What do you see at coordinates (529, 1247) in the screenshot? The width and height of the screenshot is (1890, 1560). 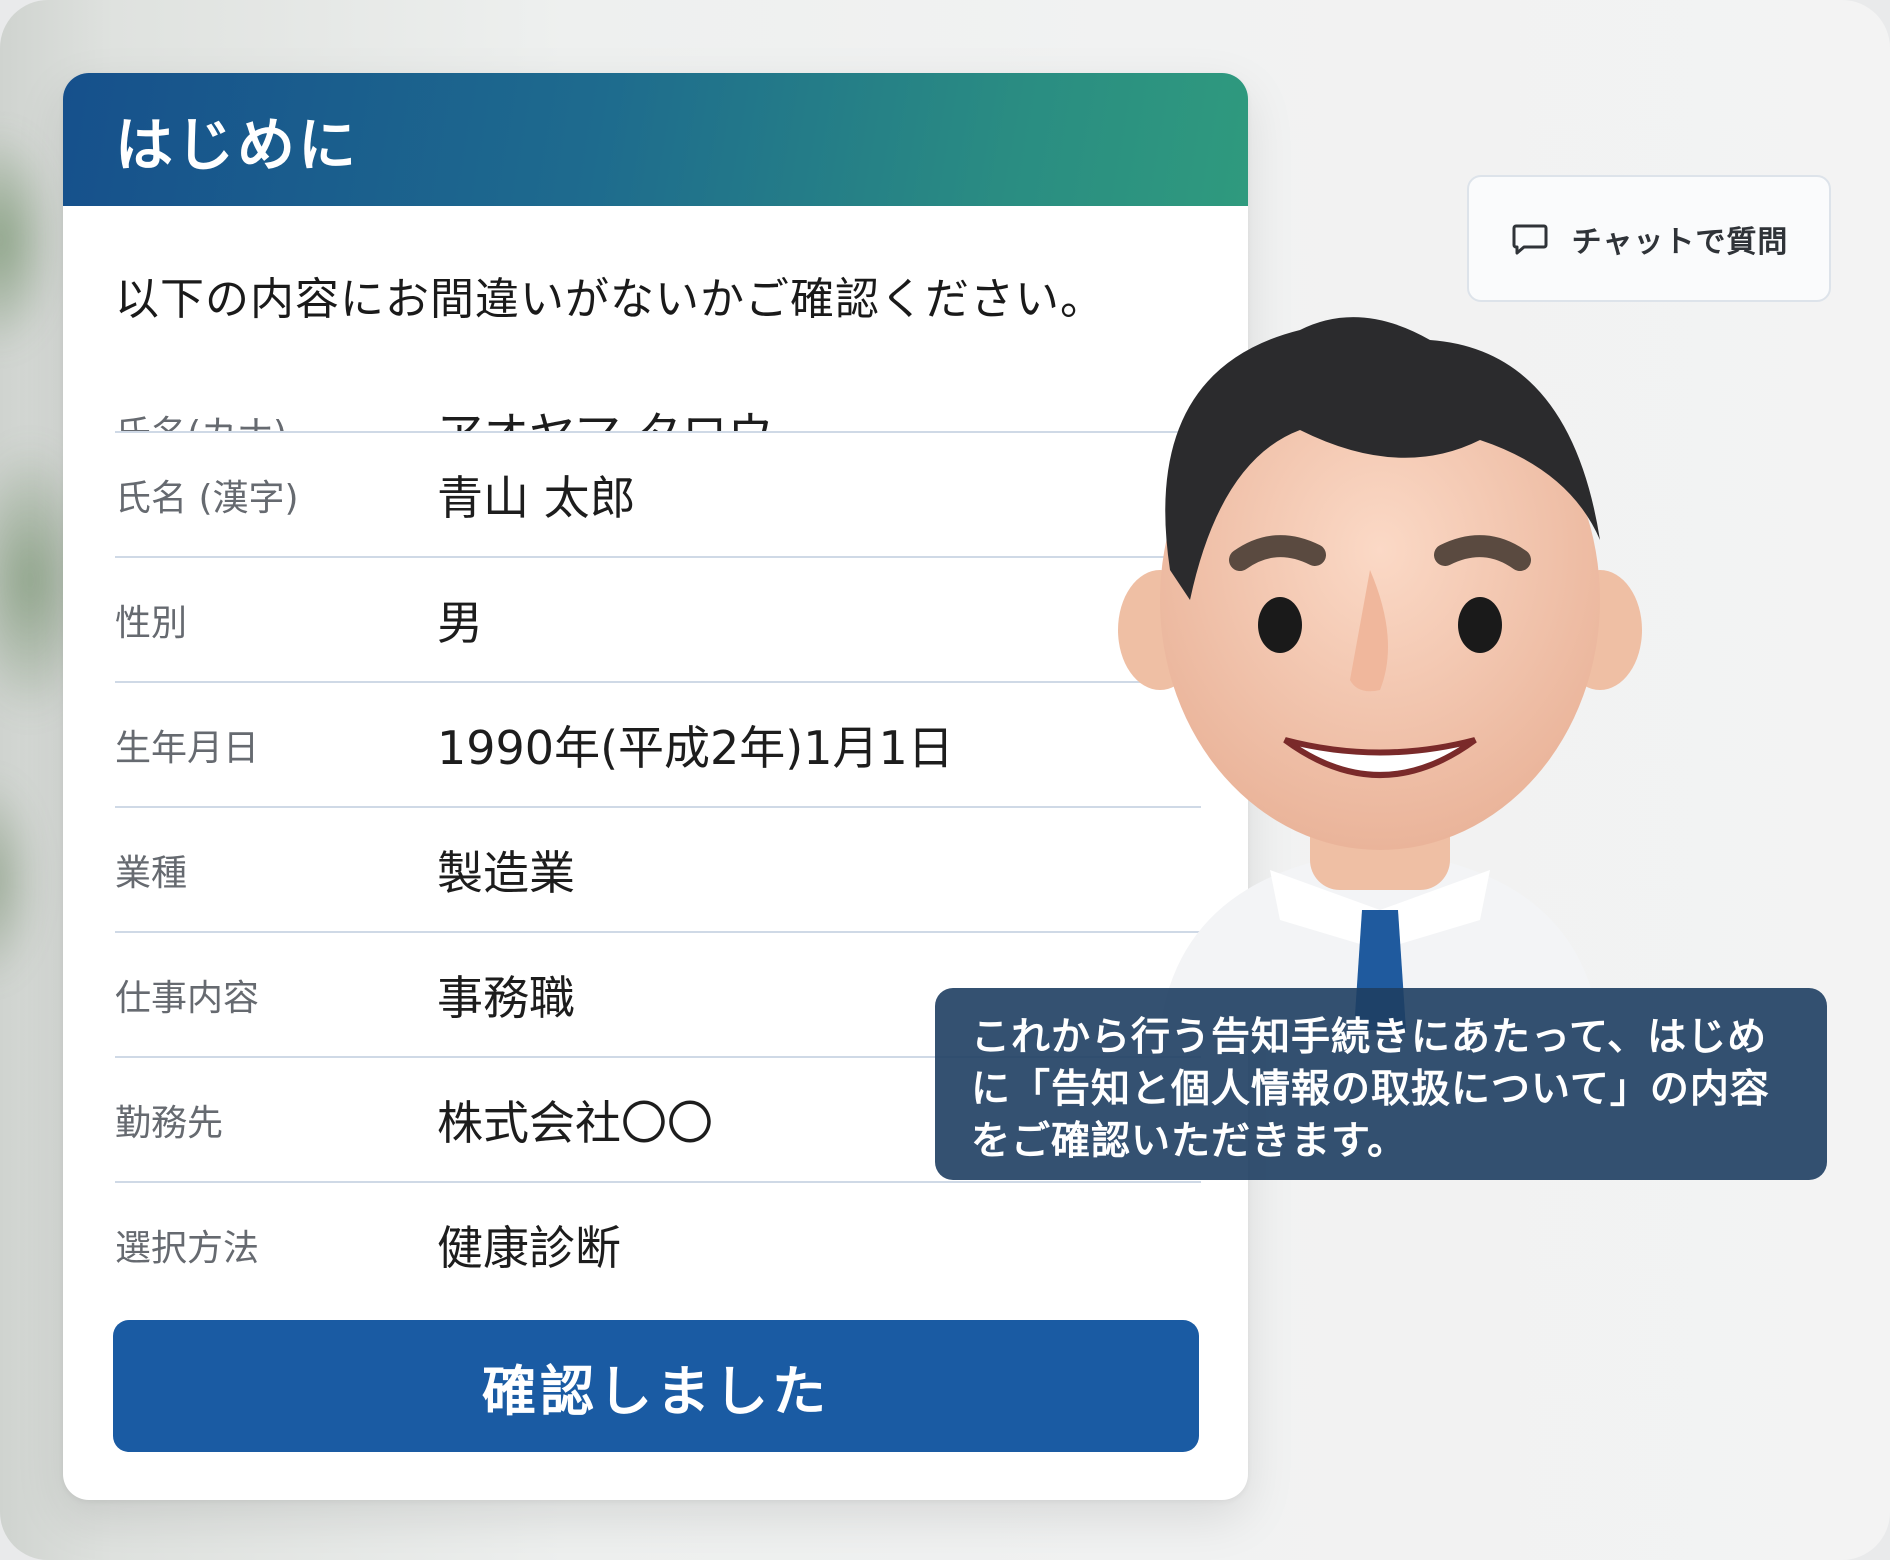 I see `row-value: 健康診断` at bounding box center [529, 1247].